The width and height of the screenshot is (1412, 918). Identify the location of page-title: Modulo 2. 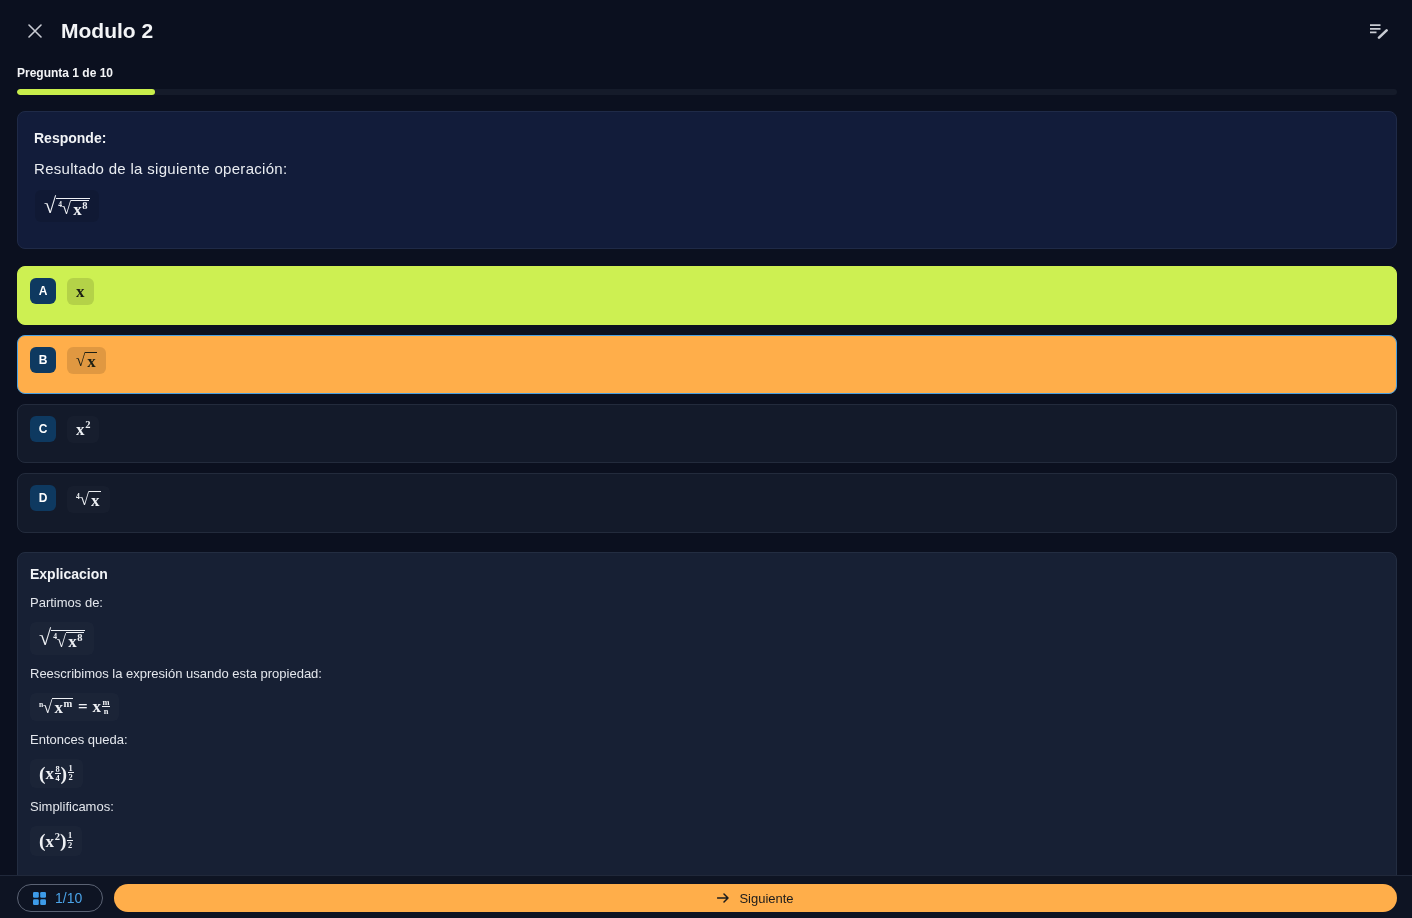
(108, 31).